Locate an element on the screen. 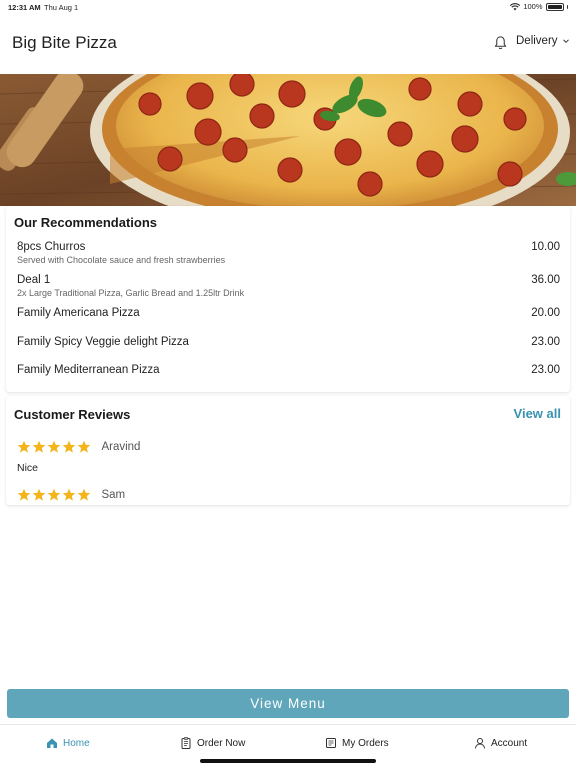 The height and width of the screenshot is (768, 576). status-right: 100% is located at coordinates (539, 6).